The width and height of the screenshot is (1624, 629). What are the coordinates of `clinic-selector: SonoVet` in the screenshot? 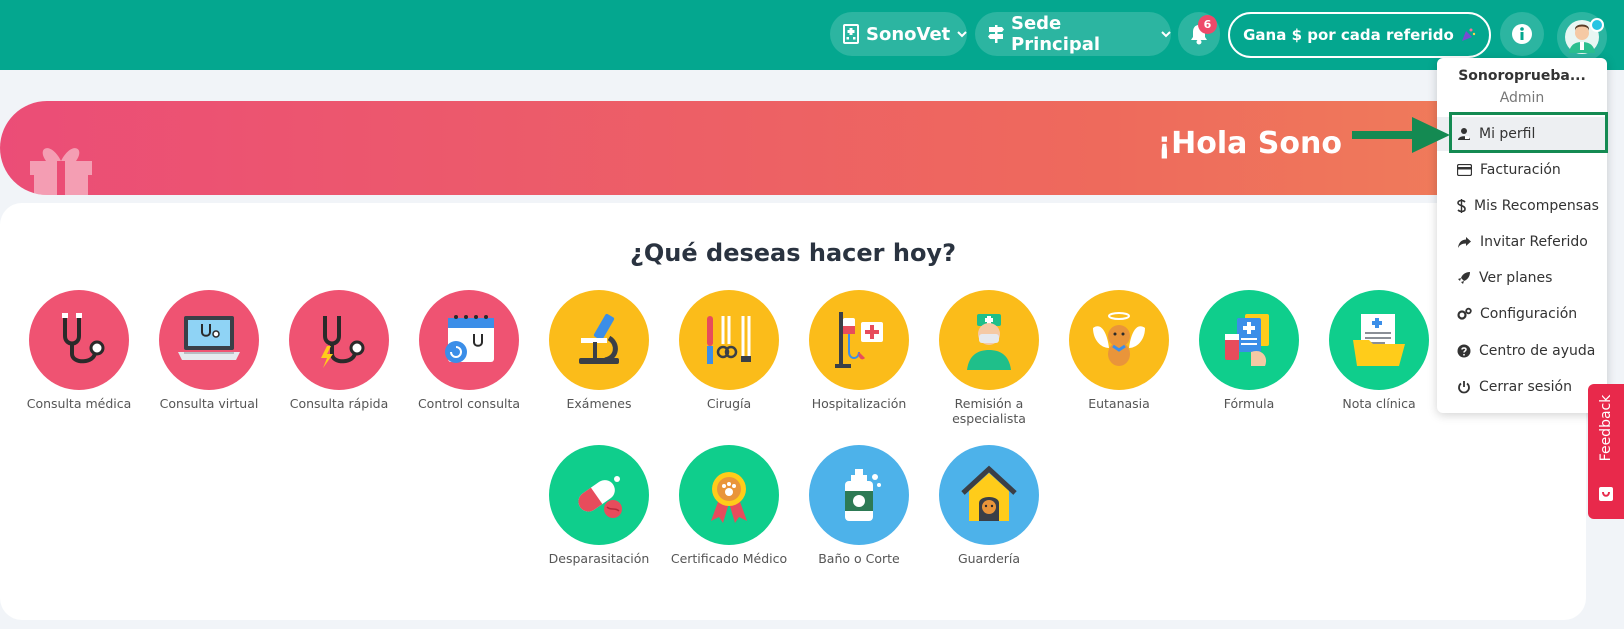 It's located at (898, 34).